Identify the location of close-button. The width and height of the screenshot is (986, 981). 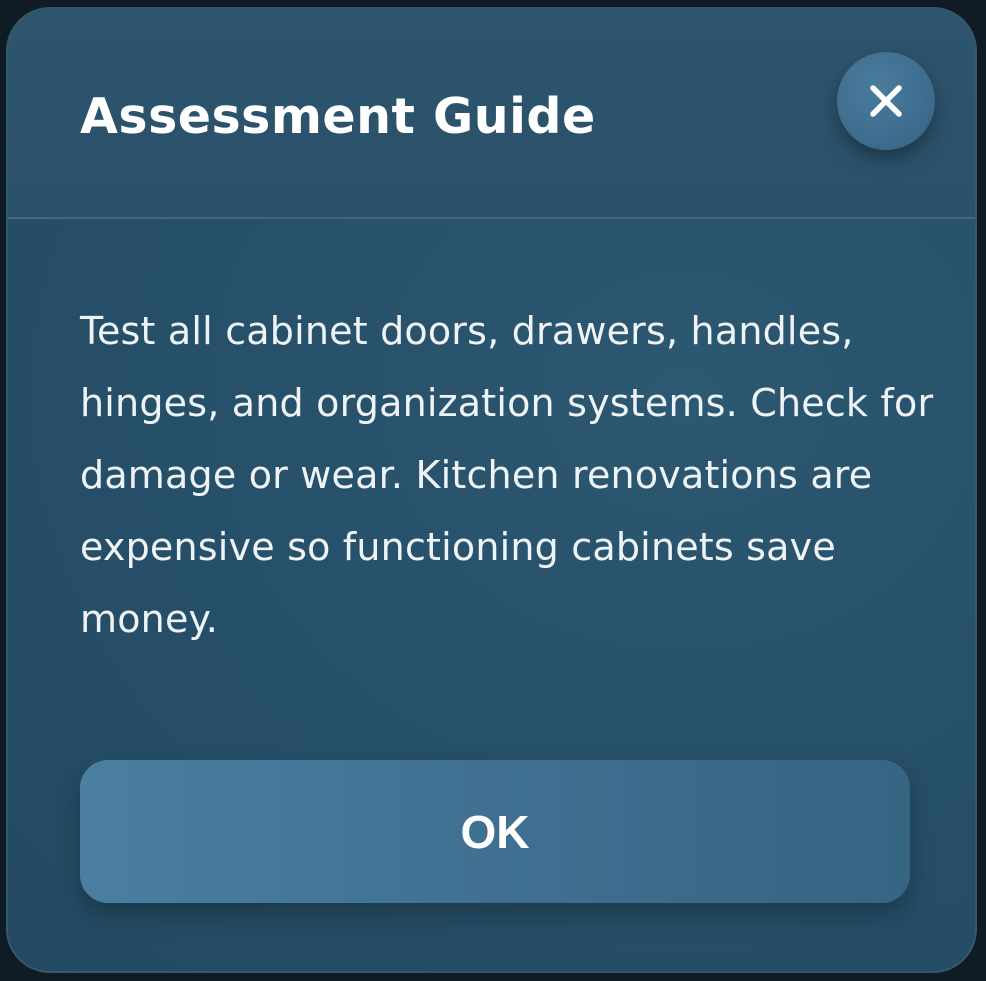
(886, 101).